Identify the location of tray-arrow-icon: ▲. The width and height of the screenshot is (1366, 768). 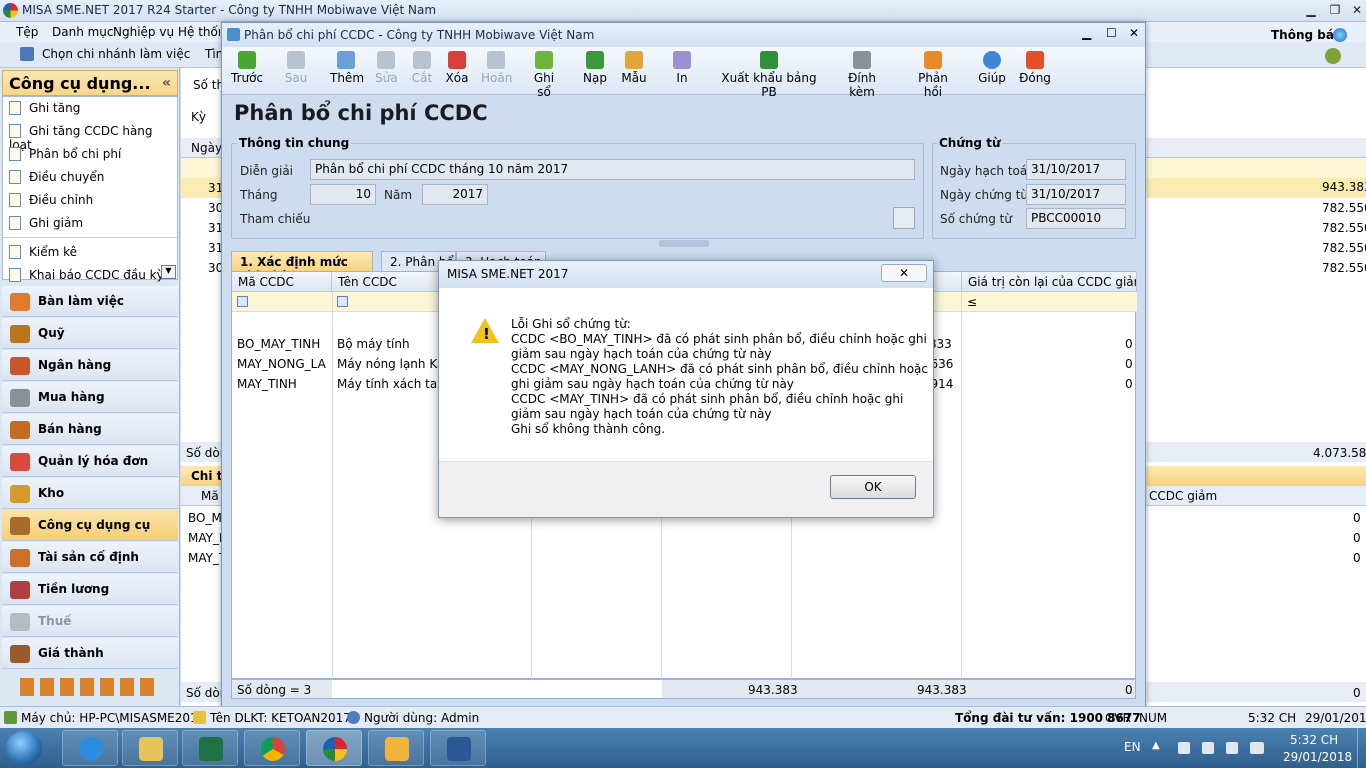
(1156, 745).